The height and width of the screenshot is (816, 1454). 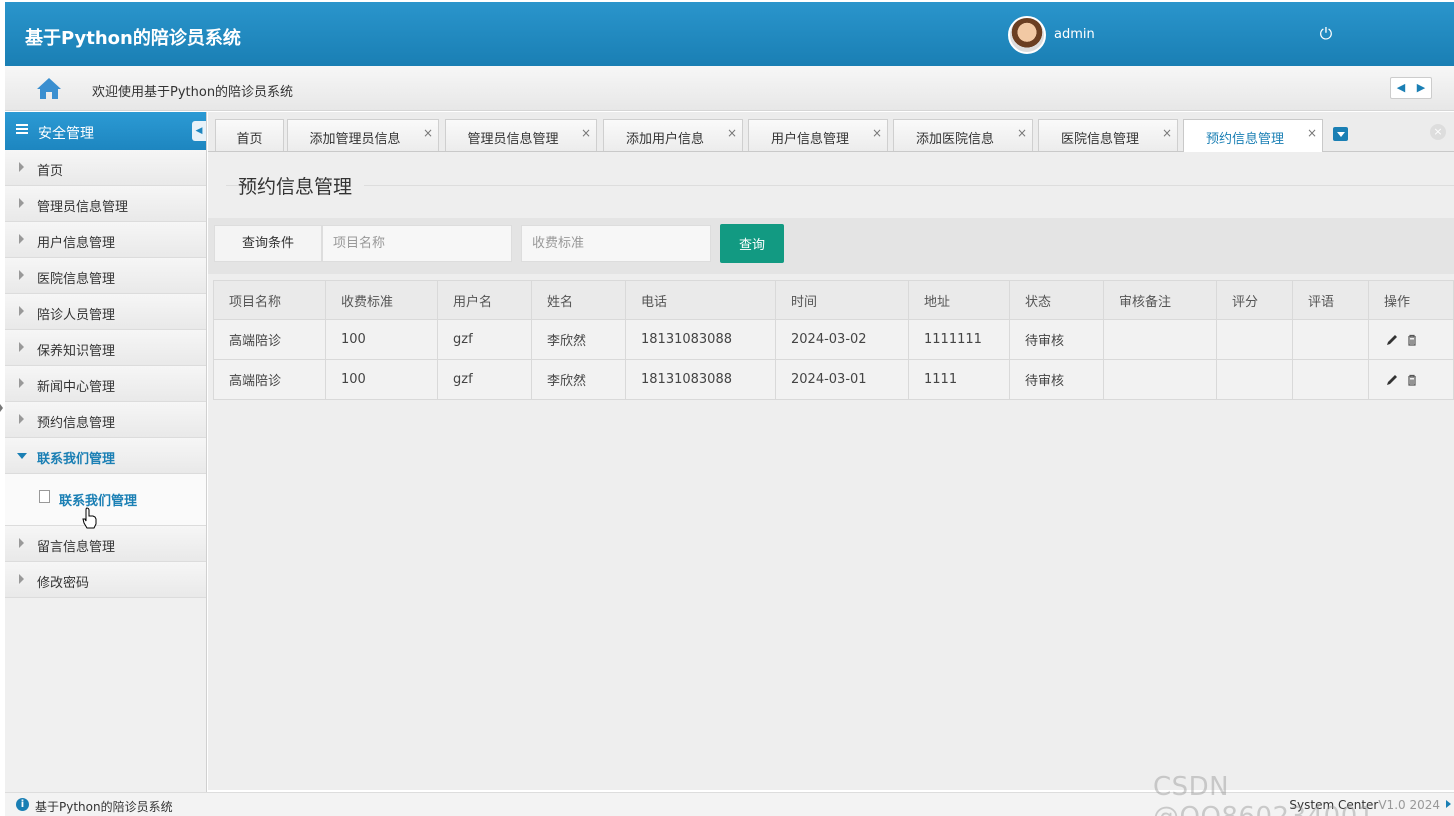 What do you see at coordinates (842, 339) in the screenshot?
I see `table-cell: 2024-03-02` at bounding box center [842, 339].